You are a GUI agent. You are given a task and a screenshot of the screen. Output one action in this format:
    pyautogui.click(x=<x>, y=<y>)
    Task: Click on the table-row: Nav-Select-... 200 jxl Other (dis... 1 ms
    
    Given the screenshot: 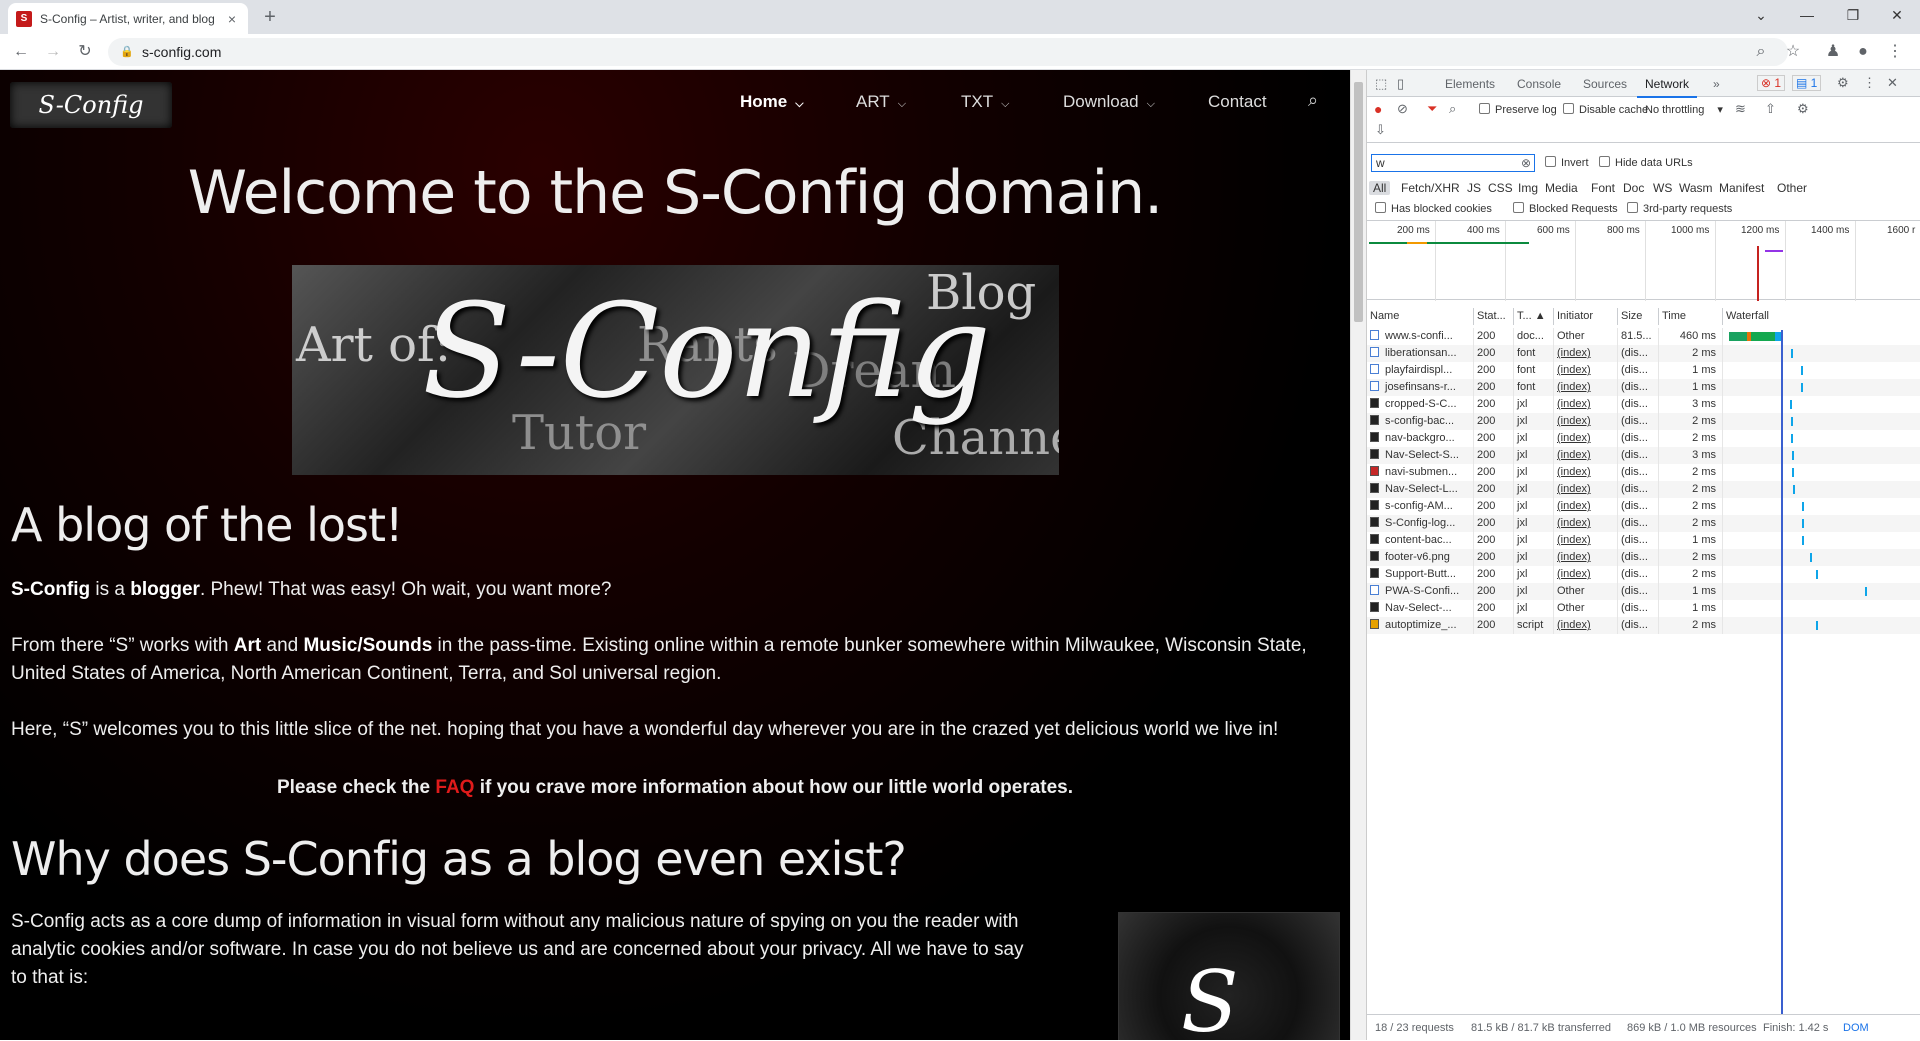 What is the action you would take?
    pyautogui.click(x=1643, y=608)
    